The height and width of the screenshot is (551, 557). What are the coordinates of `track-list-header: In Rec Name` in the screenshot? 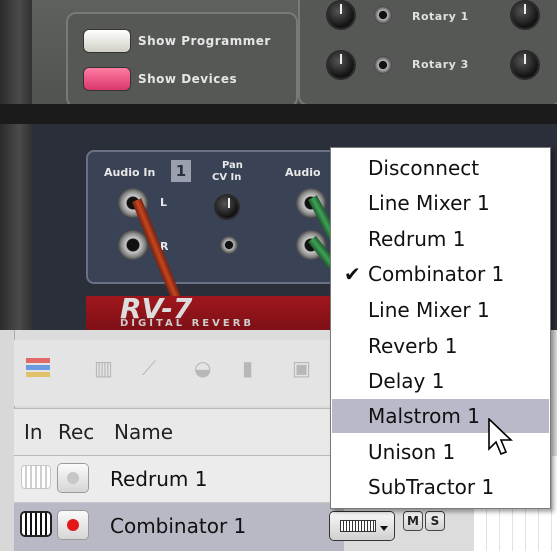 It's located at (179, 432).